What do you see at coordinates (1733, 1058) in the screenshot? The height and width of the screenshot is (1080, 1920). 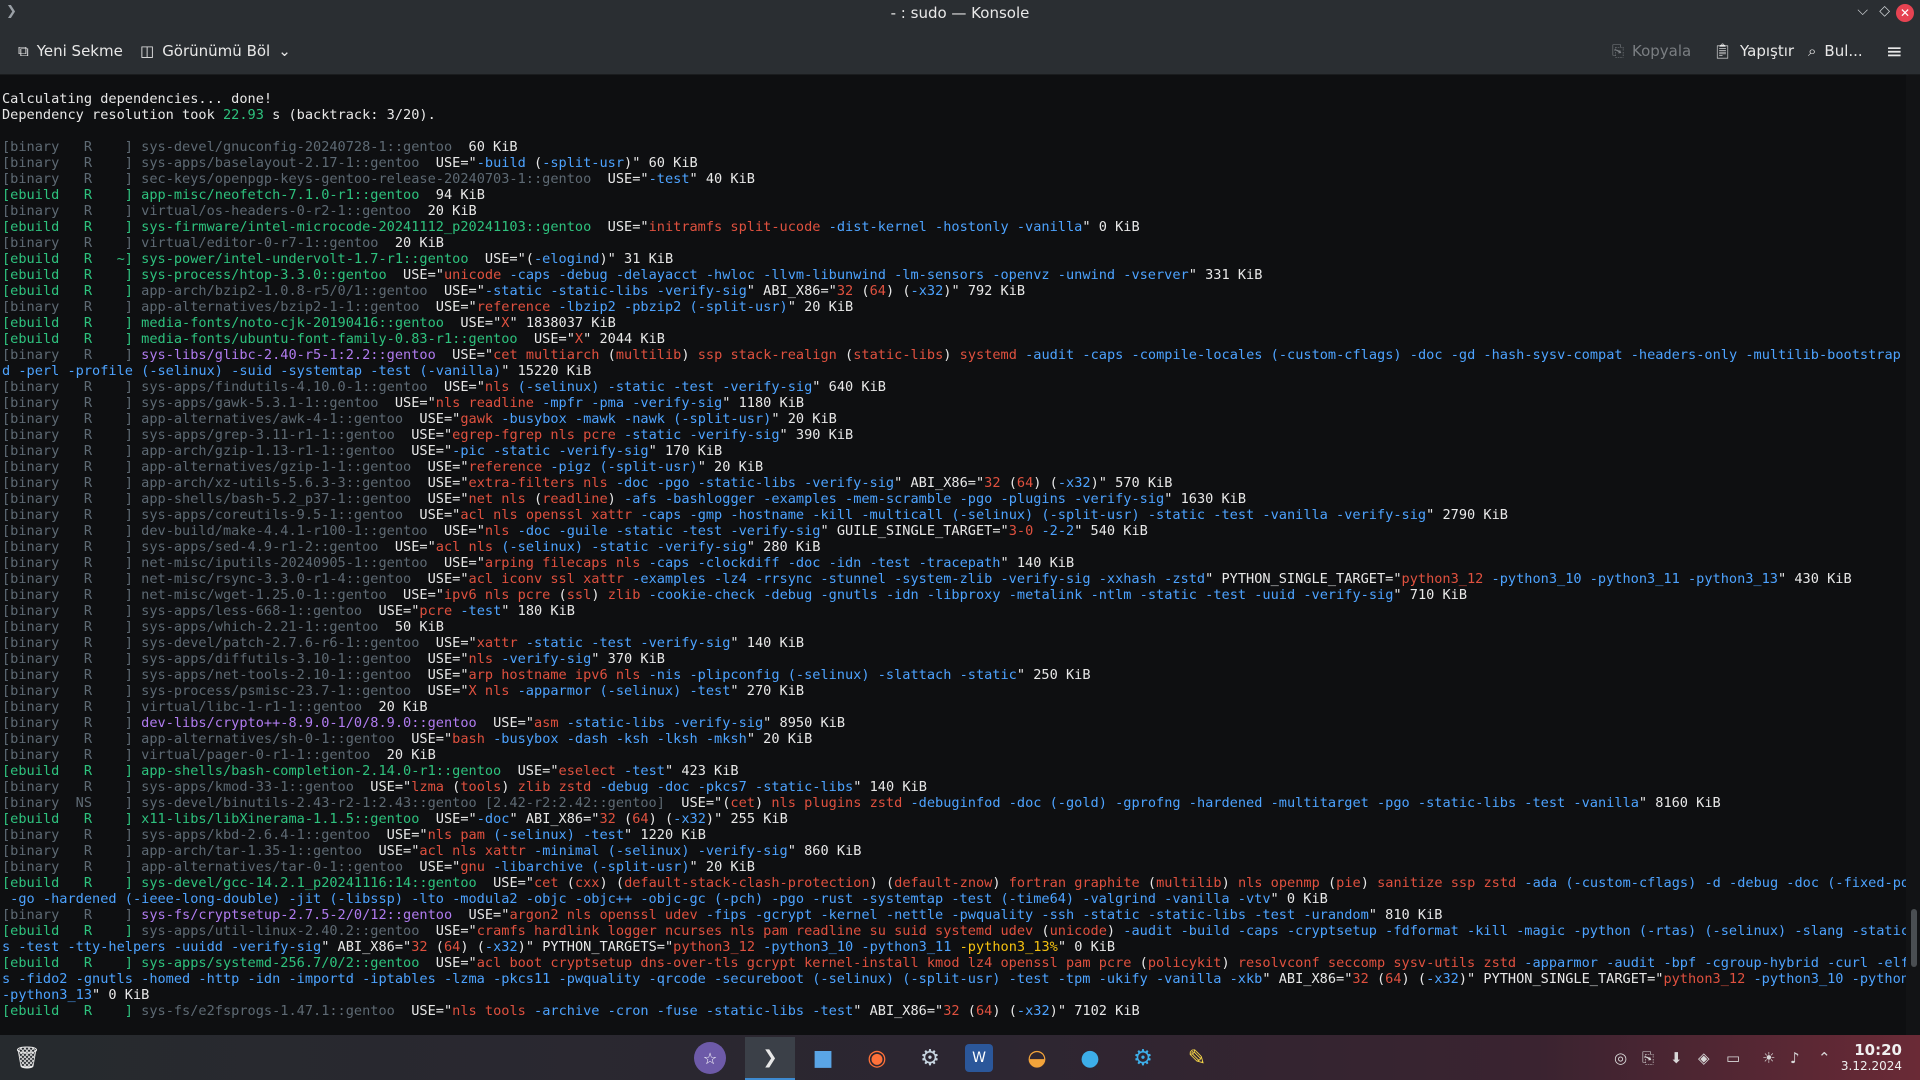 I see `battery-tray-icon: ▭` at bounding box center [1733, 1058].